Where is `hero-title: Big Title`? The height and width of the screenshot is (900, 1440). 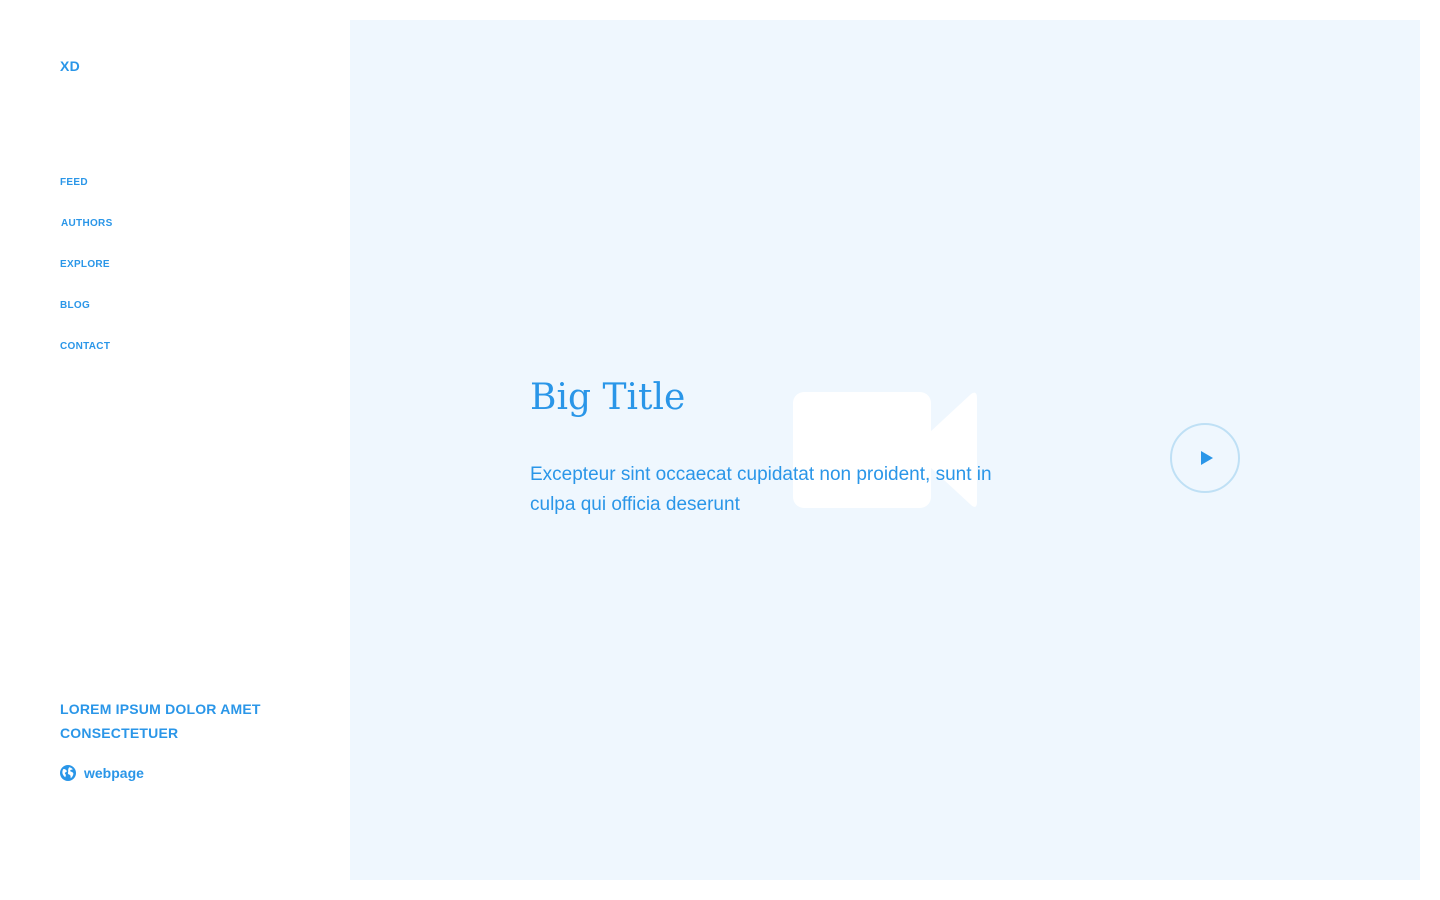
hero-title: Big Title is located at coordinates (608, 397).